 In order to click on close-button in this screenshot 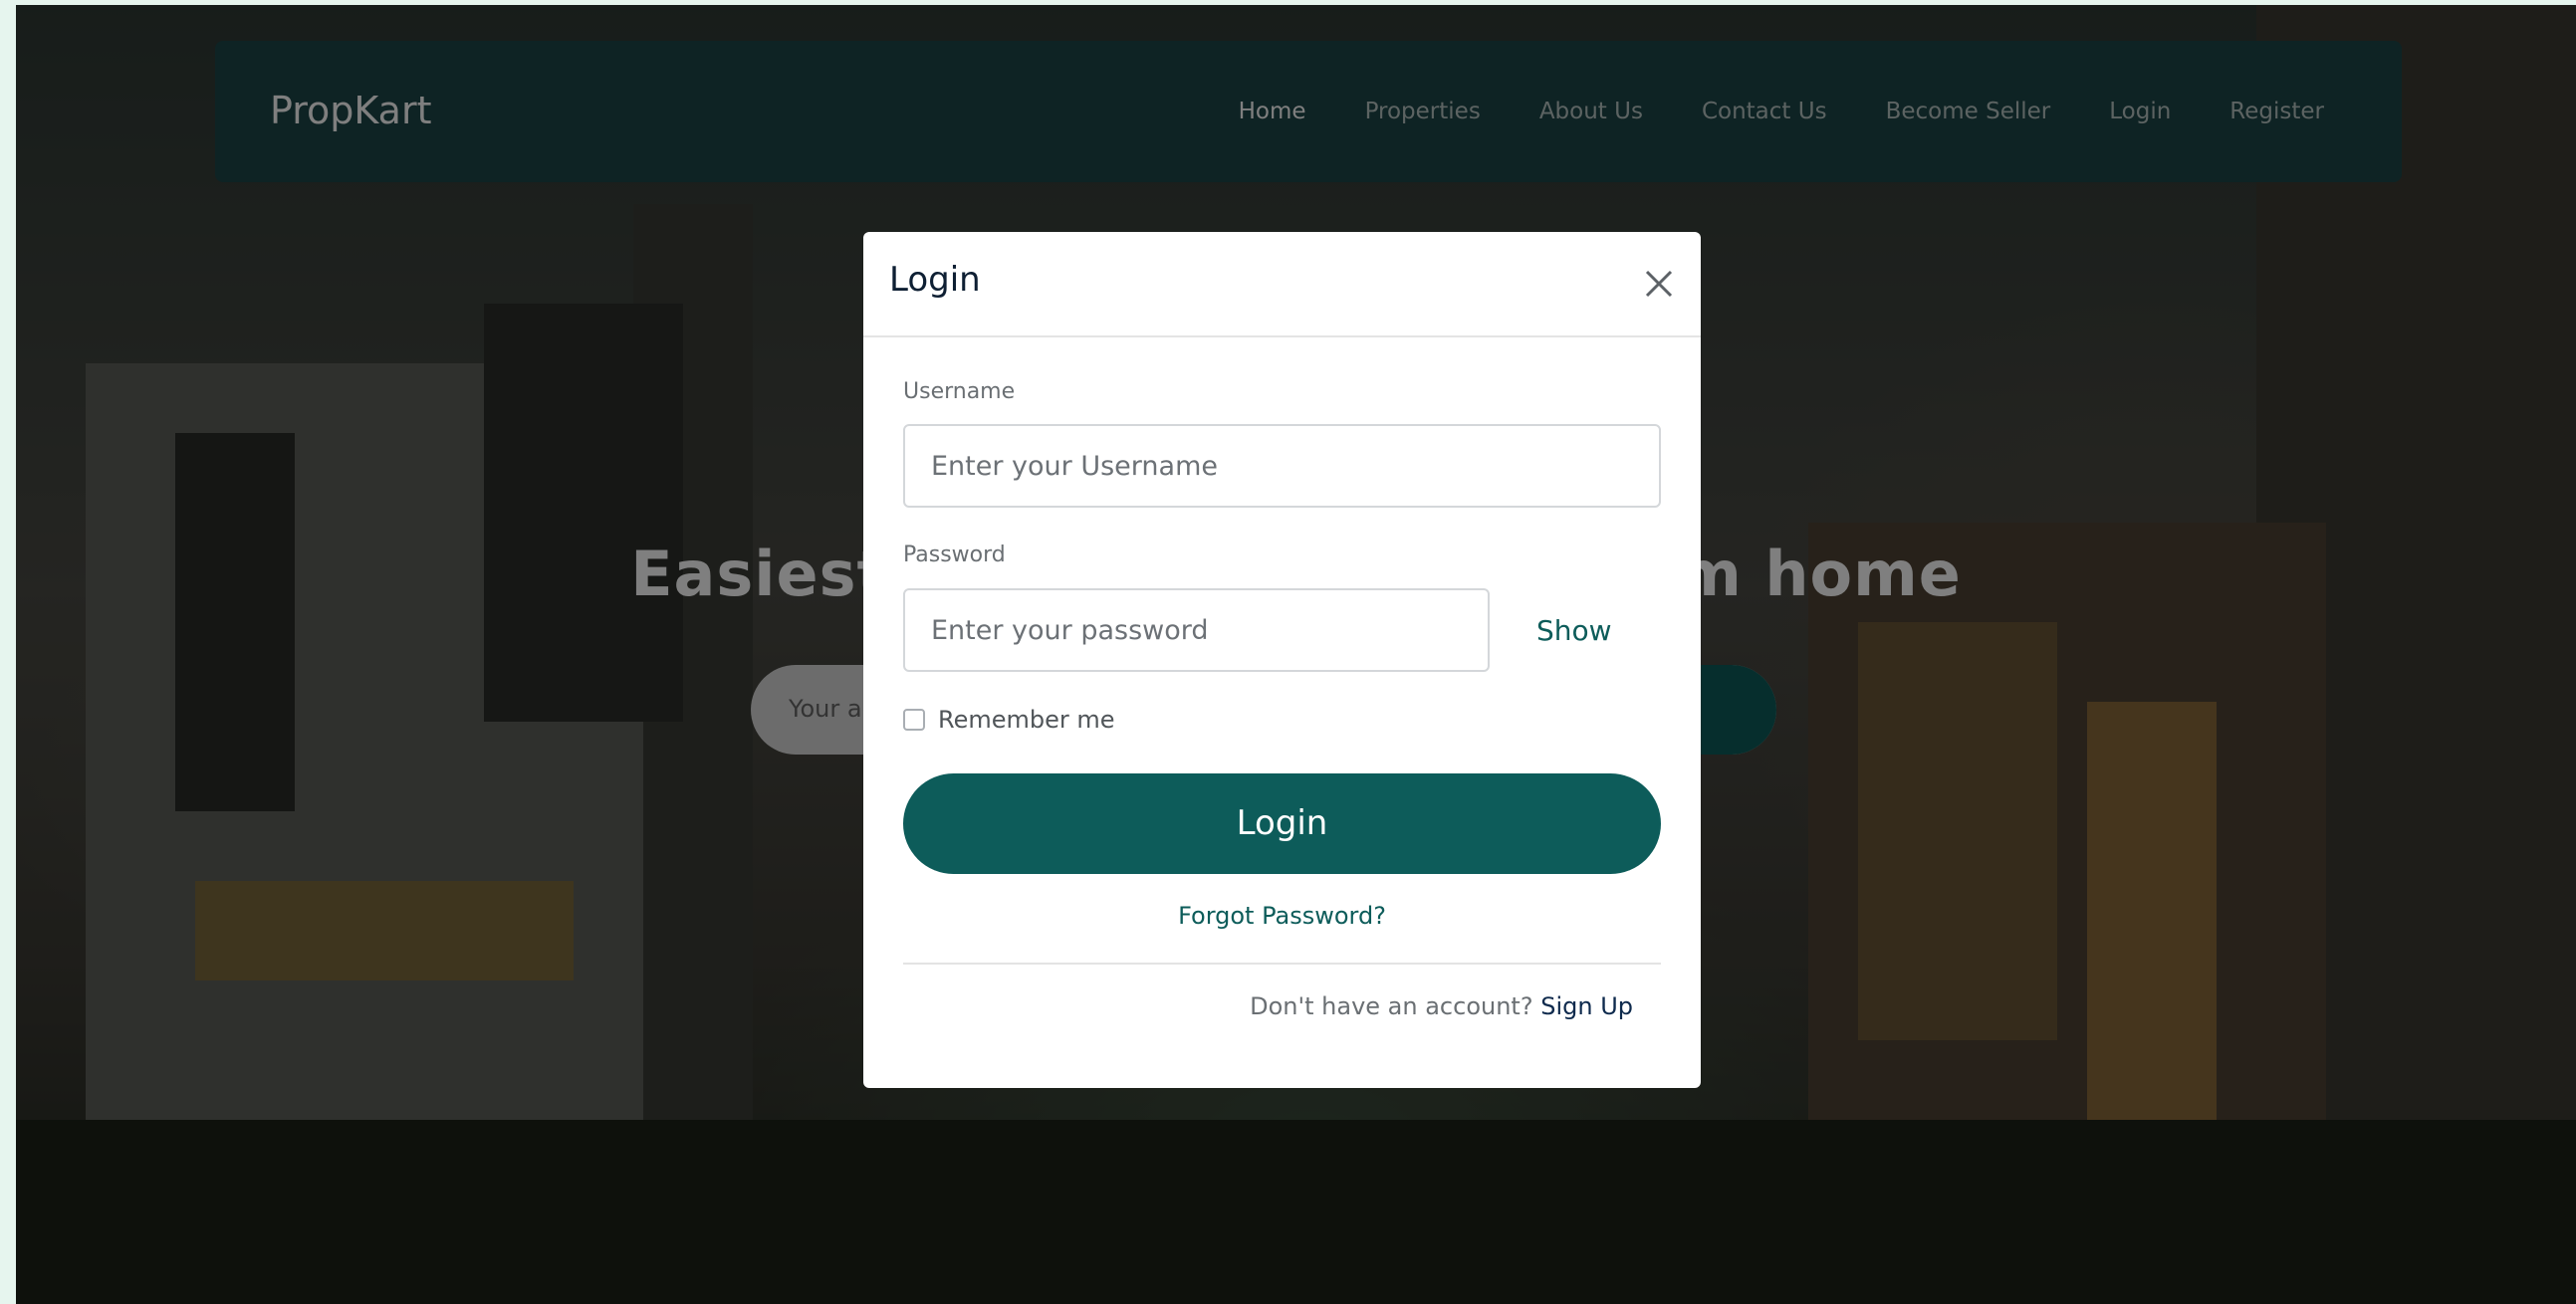, I will do `click(1659, 284)`.